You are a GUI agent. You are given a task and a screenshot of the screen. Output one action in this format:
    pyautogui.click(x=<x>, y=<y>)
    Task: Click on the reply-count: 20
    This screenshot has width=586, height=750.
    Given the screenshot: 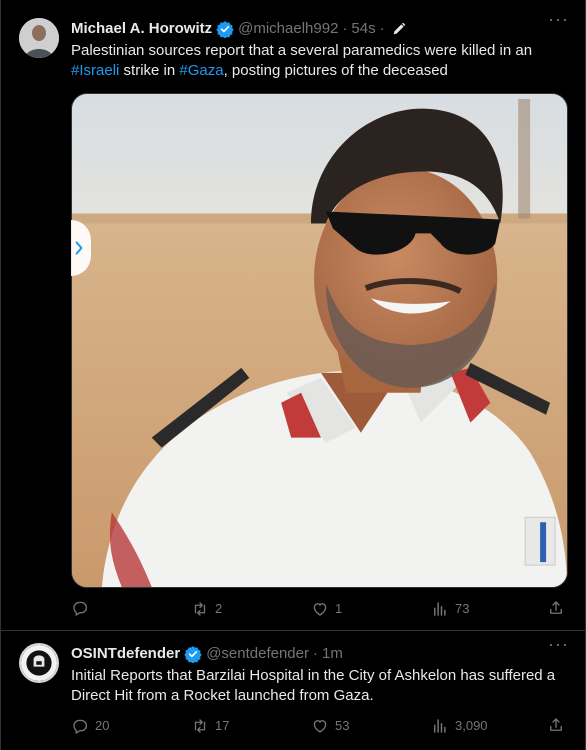 What is the action you would take?
    pyautogui.click(x=102, y=725)
    